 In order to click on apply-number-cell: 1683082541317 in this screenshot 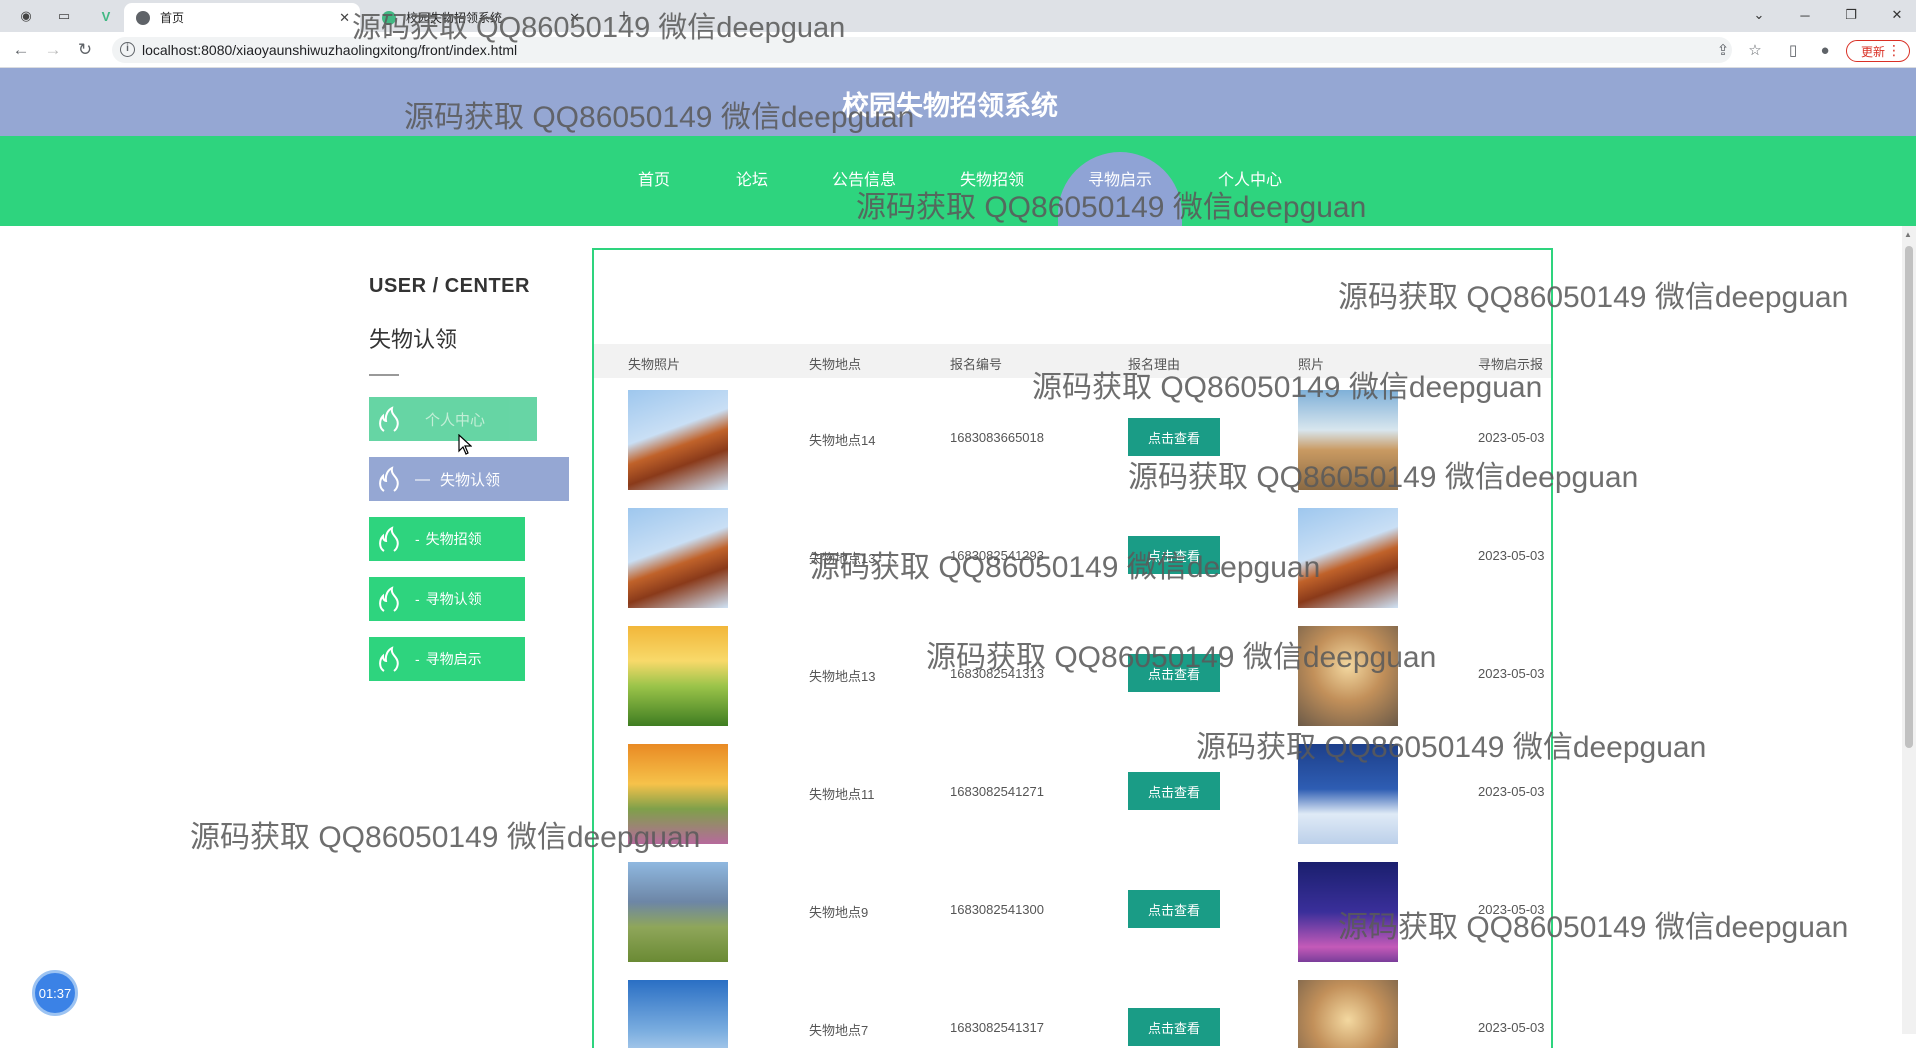, I will do `click(997, 1027)`.